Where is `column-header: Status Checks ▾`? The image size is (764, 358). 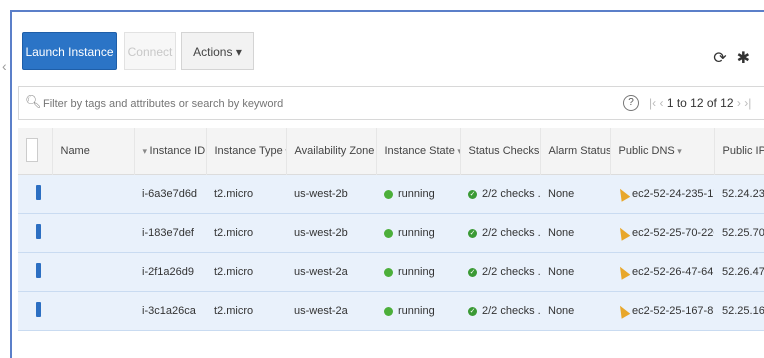 column-header: Status Checks ▾ is located at coordinates (500, 151).